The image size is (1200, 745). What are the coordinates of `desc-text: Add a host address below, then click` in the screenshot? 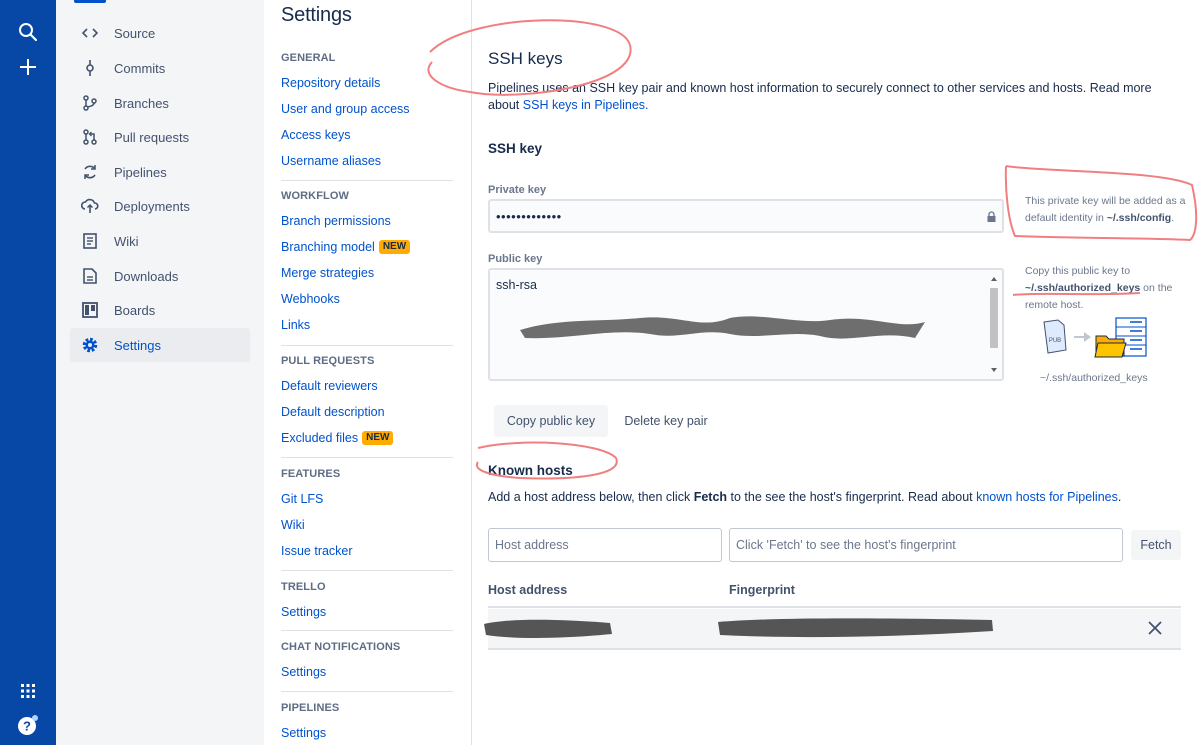 It's located at (591, 497).